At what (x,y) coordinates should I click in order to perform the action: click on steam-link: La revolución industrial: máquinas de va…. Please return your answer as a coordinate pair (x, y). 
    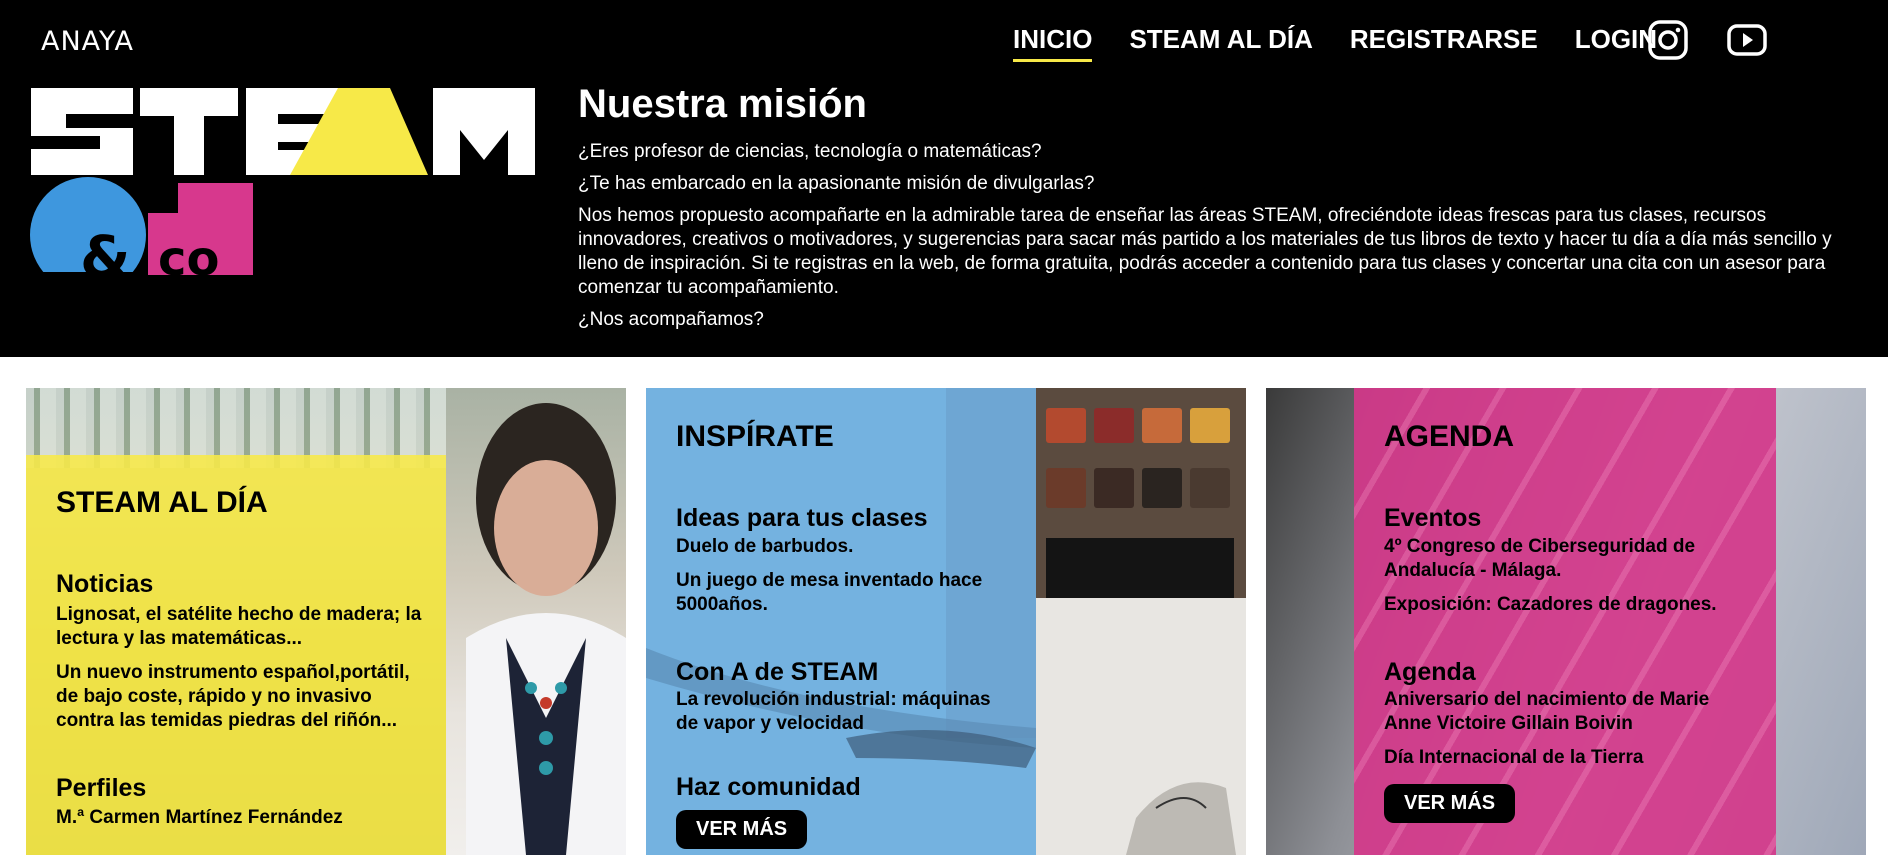
    Looking at the image, I should click on (846, 712).